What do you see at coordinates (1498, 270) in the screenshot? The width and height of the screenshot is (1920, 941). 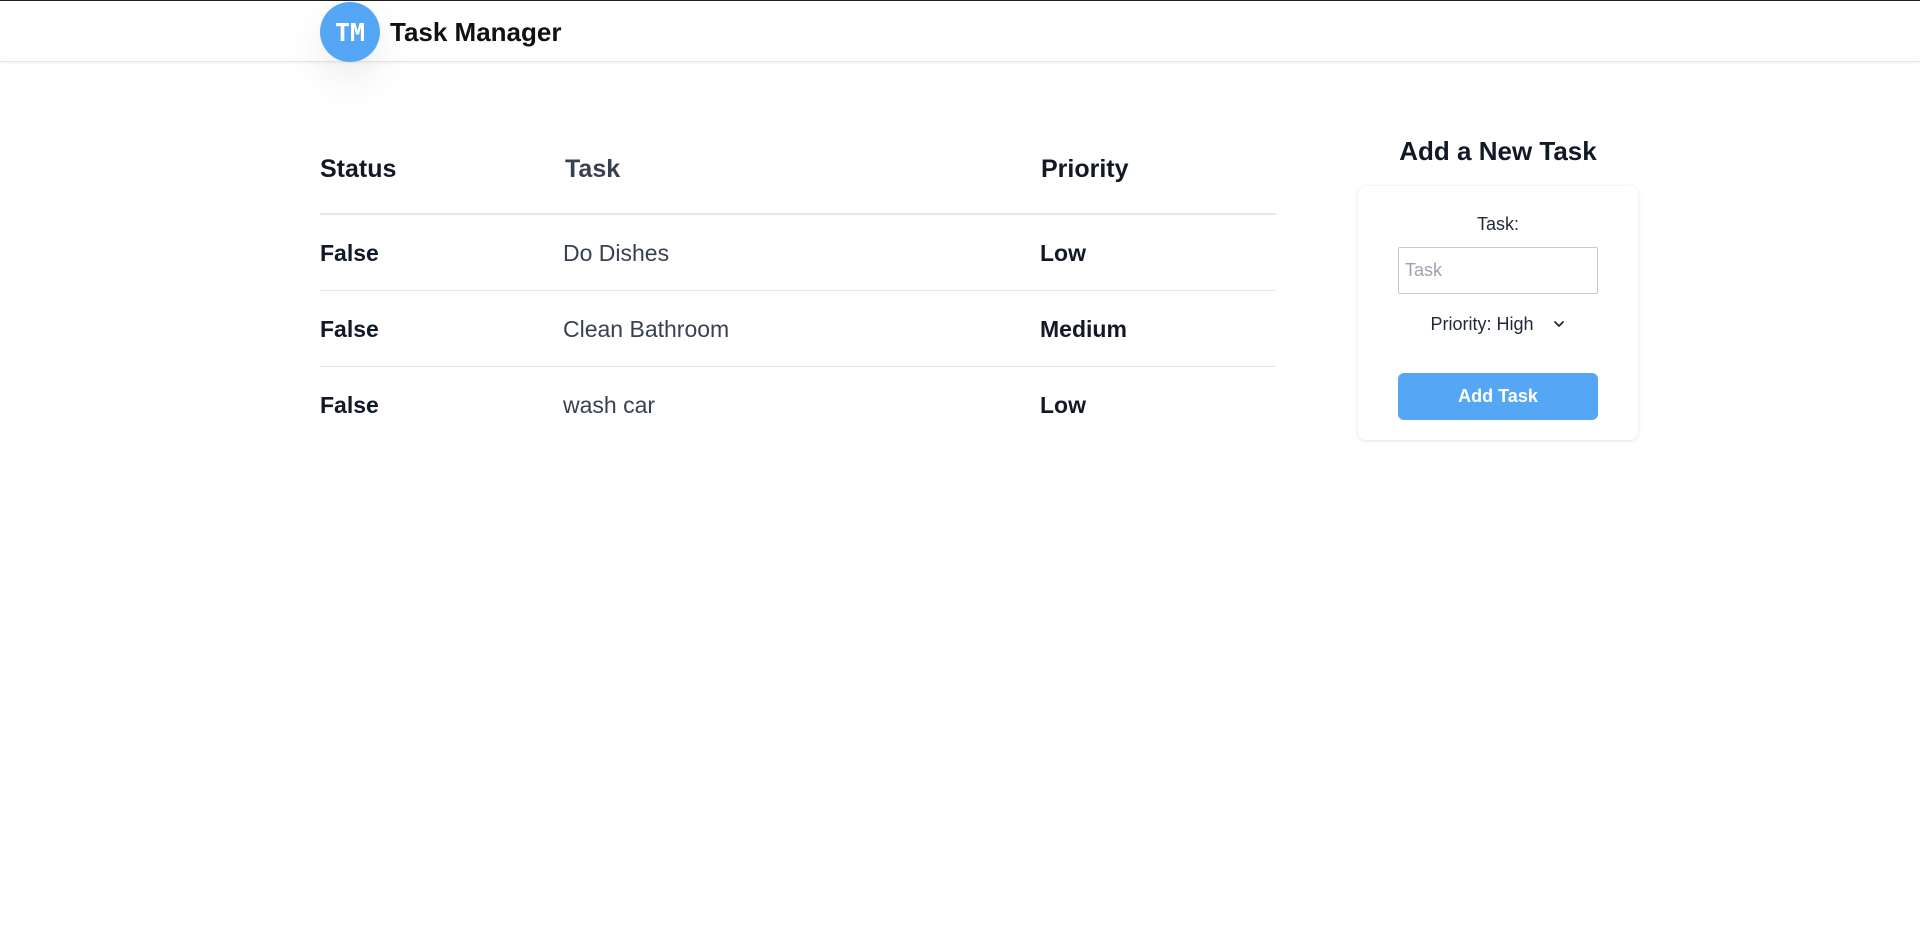 I see `task-input` at bounding box center [1498, 270].